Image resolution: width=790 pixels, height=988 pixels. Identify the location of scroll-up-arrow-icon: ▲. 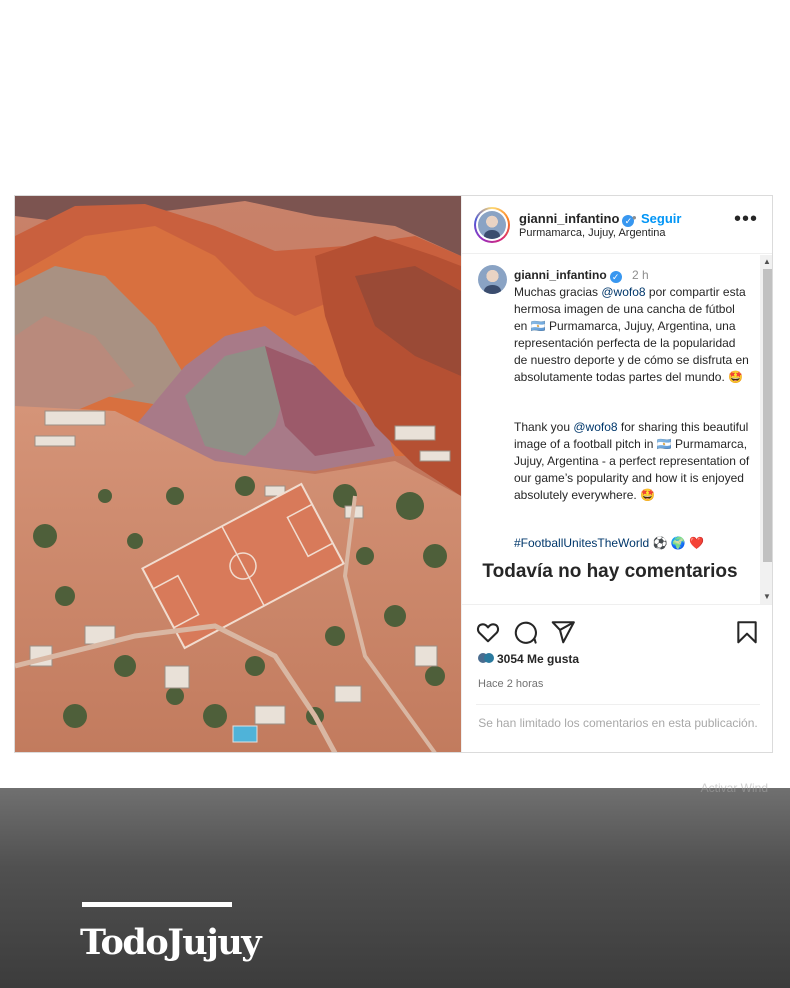
(766, 262).